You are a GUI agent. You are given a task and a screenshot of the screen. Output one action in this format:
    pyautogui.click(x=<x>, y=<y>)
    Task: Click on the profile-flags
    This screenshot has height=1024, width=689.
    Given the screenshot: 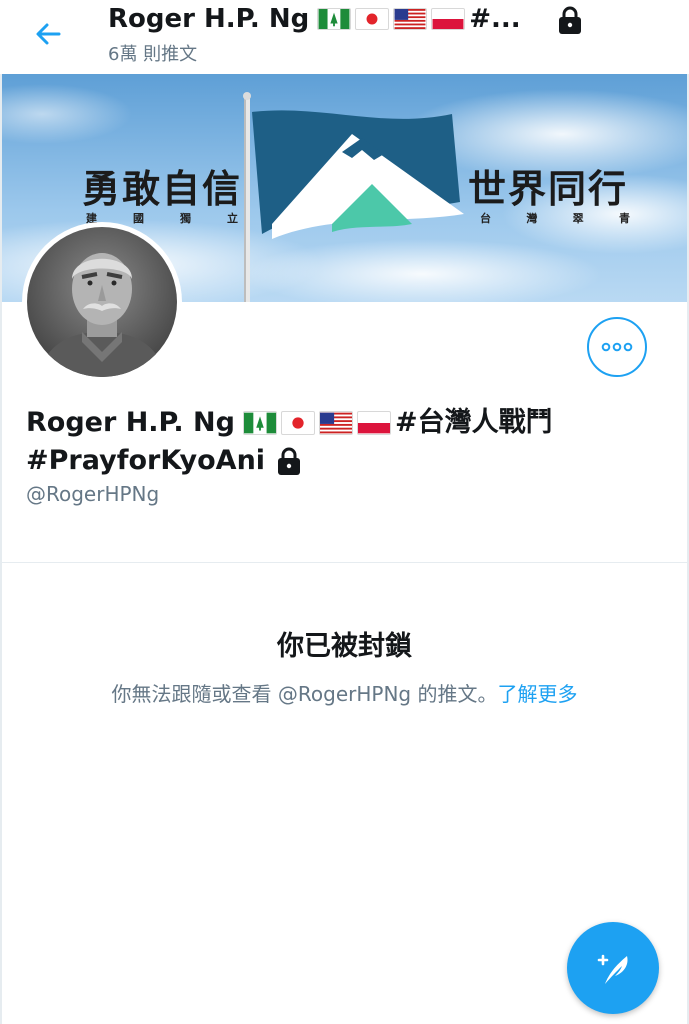 What is the action you would take?
    pyautogui.click(x=318, y=423)
    